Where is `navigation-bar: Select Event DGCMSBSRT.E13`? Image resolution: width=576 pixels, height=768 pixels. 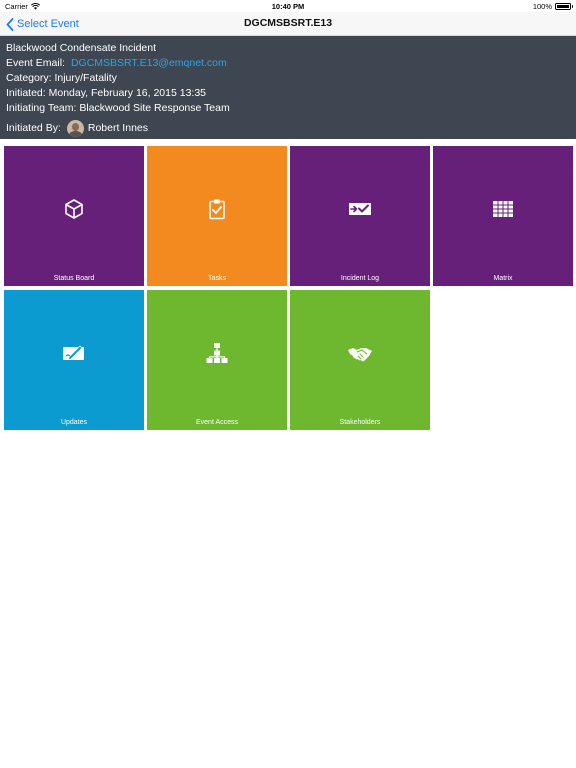 navigation-bar: Select Event DGCMSBSRT.E13 is located at coordinates (288, 24).